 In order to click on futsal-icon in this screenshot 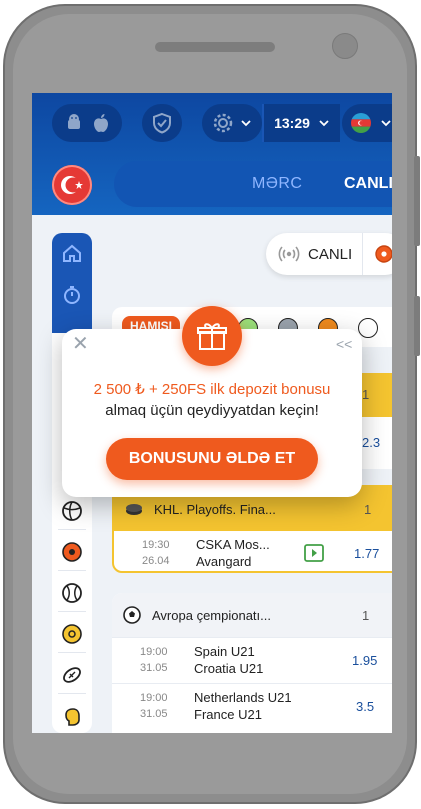, I will do `click(72, 634)`.